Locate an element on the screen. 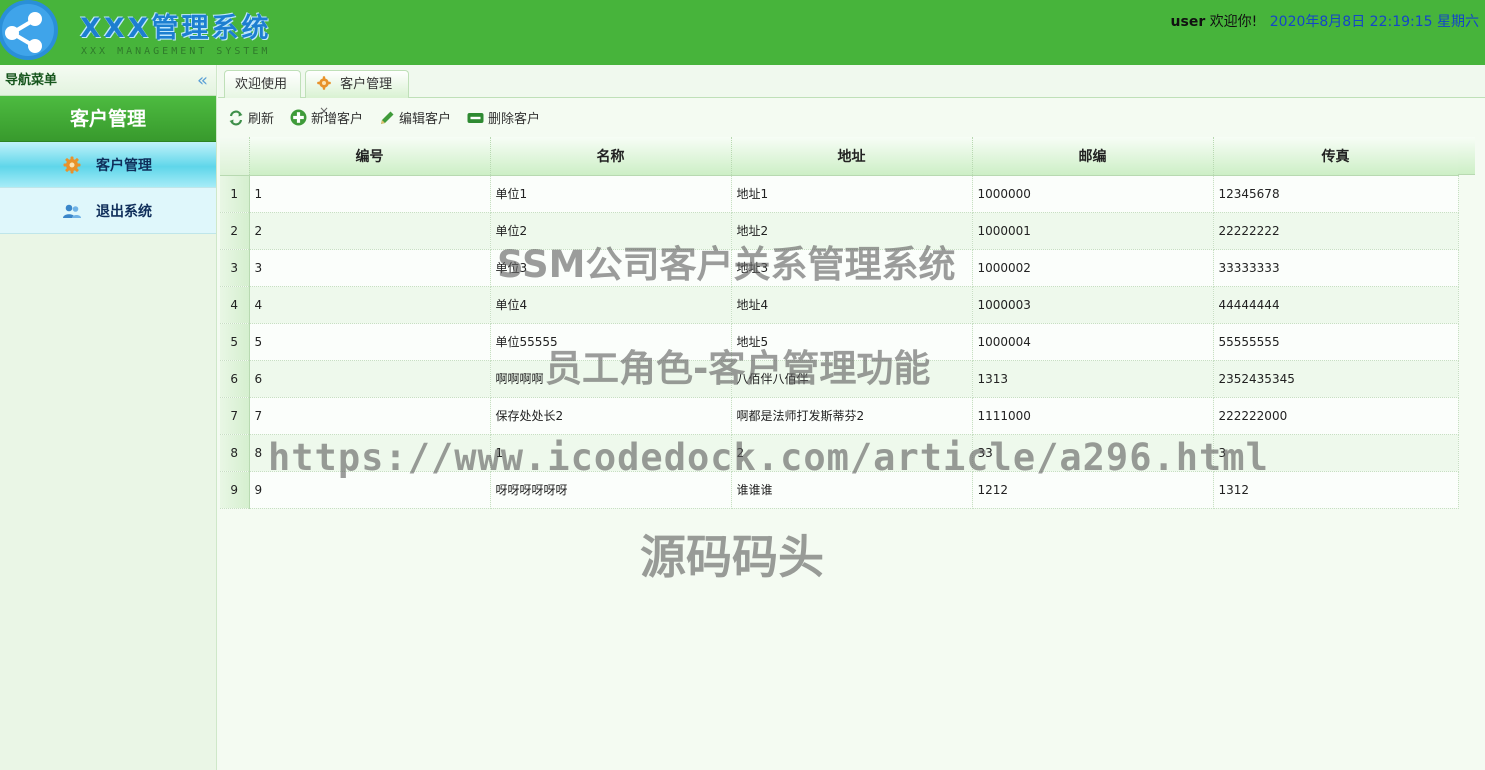  add-customer-label: 新增客户 is located at coordinates (337, 119).